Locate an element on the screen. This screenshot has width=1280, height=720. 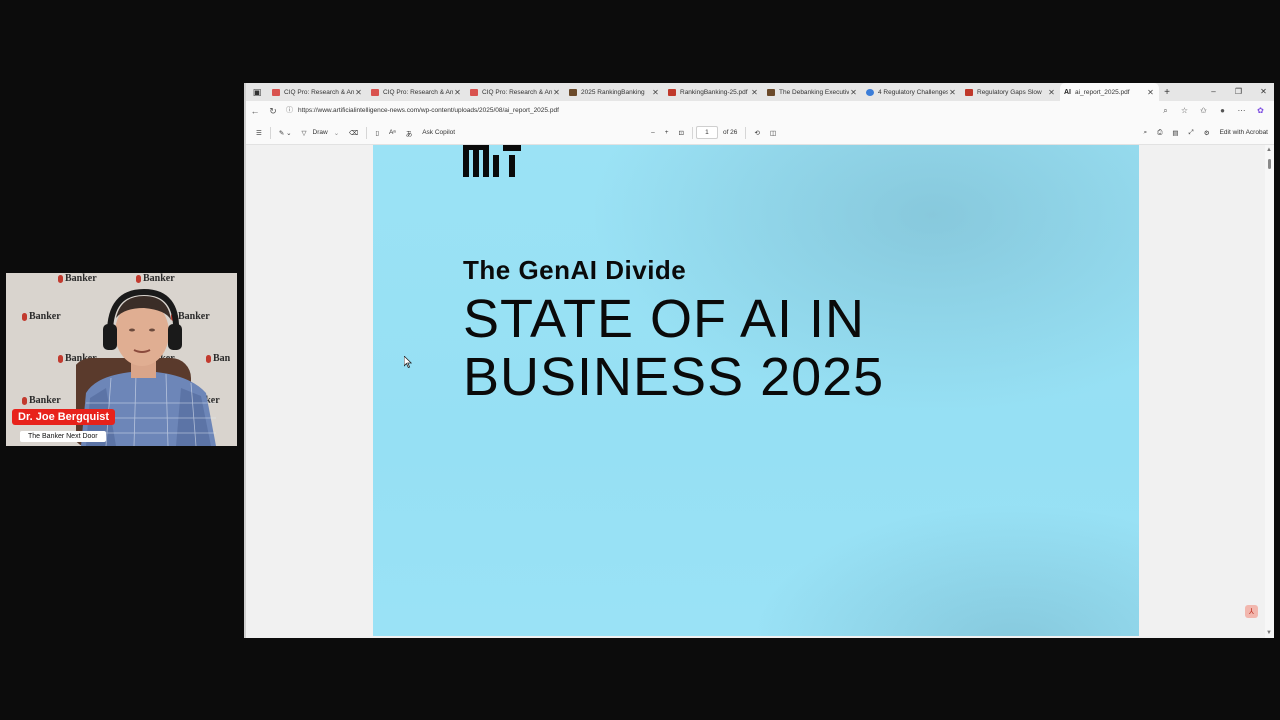
zoom-icon: ⌕ is located at coordinates (1165, 111).